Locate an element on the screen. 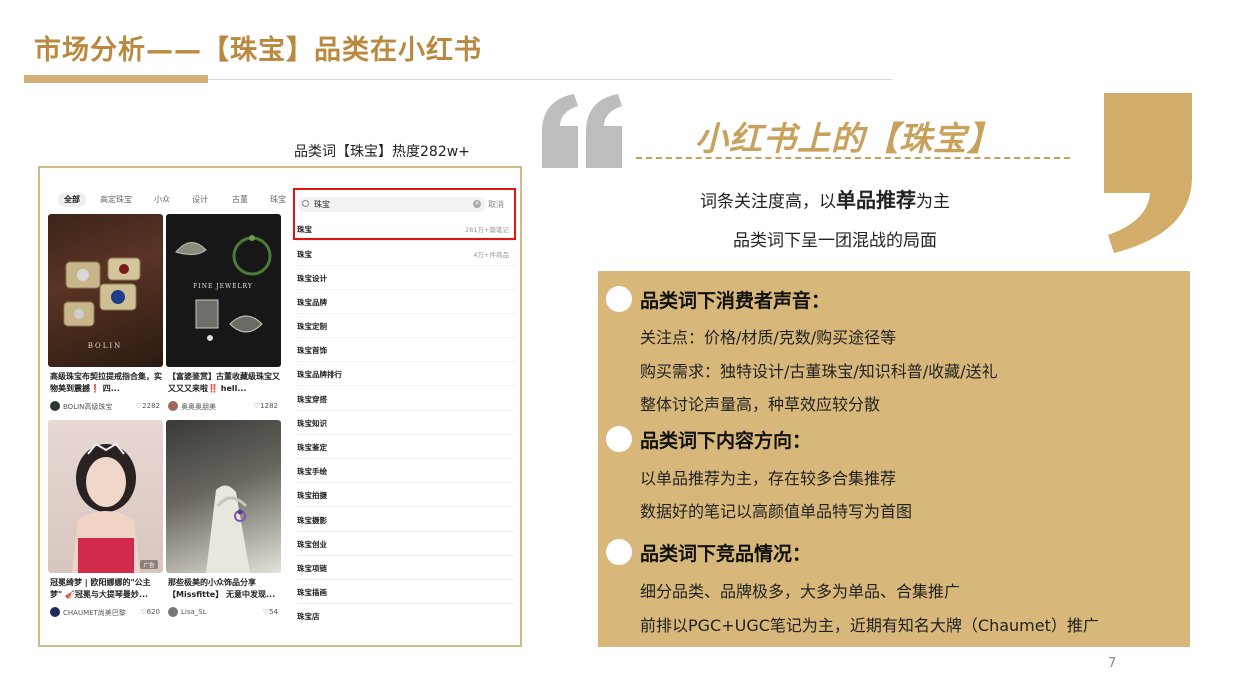  screenshot-caption: 品类词【珠宝】热度282w+ is located at coordinates (382, 152).